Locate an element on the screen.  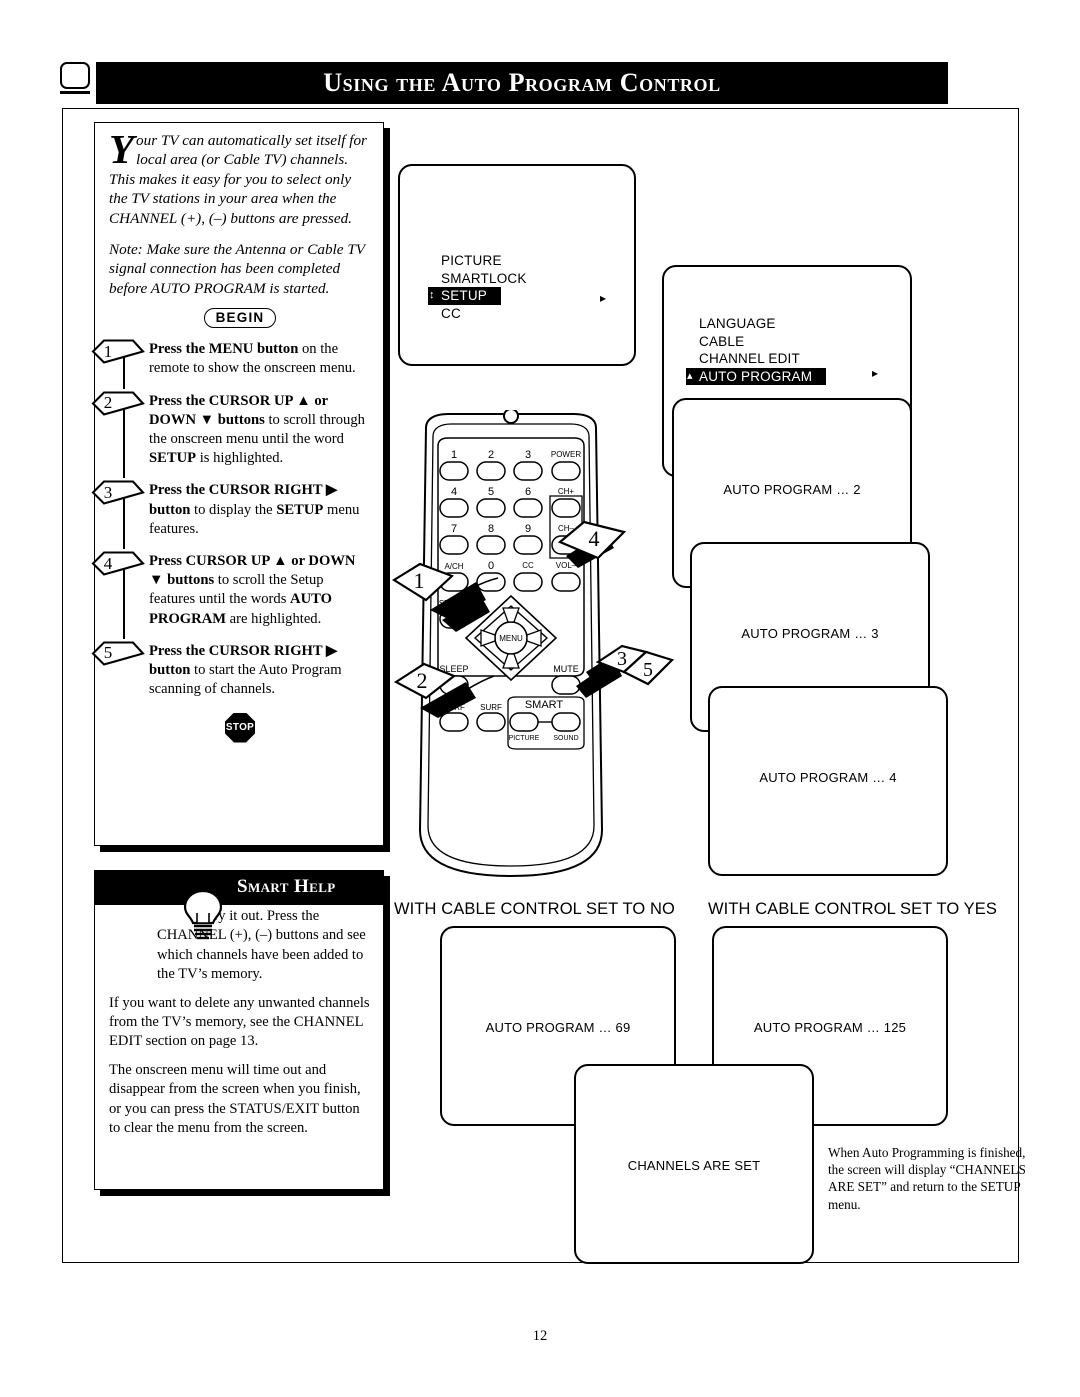
callout-tag-2: 2 is located at coordinates (425, 680).